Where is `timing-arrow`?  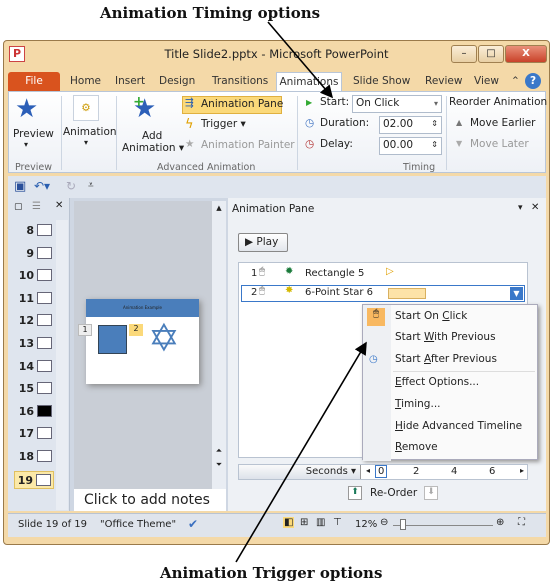
timing-arrow is located at coordinates (300, 60).